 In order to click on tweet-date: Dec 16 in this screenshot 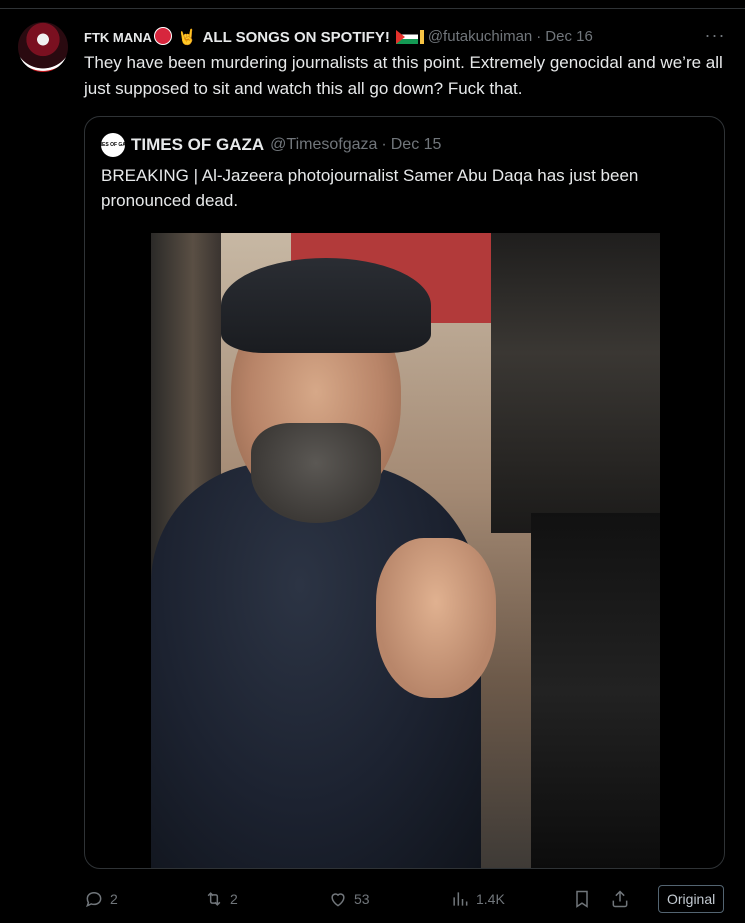, I will do `click(569, 36)`.